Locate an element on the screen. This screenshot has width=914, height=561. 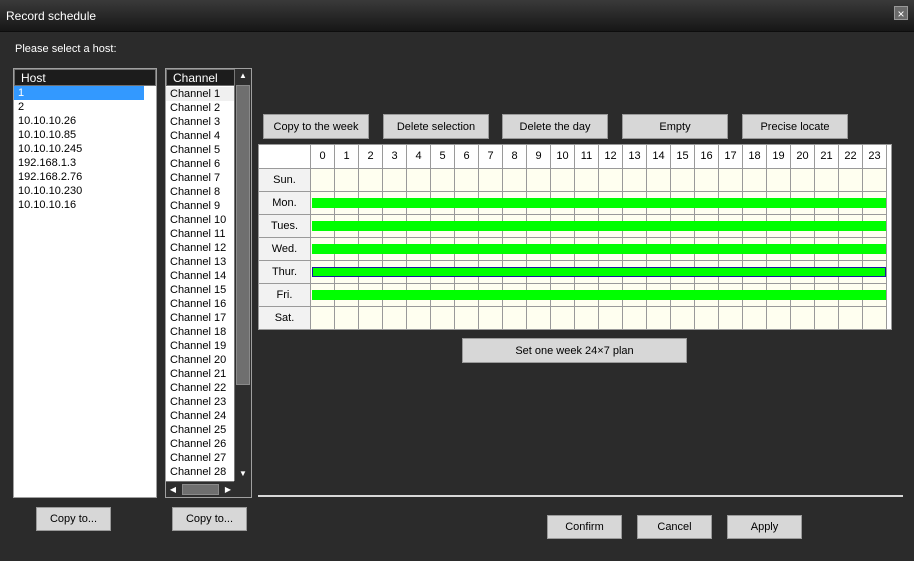
channel-list-item: Channel 28 is located at coordinates (200, 472).